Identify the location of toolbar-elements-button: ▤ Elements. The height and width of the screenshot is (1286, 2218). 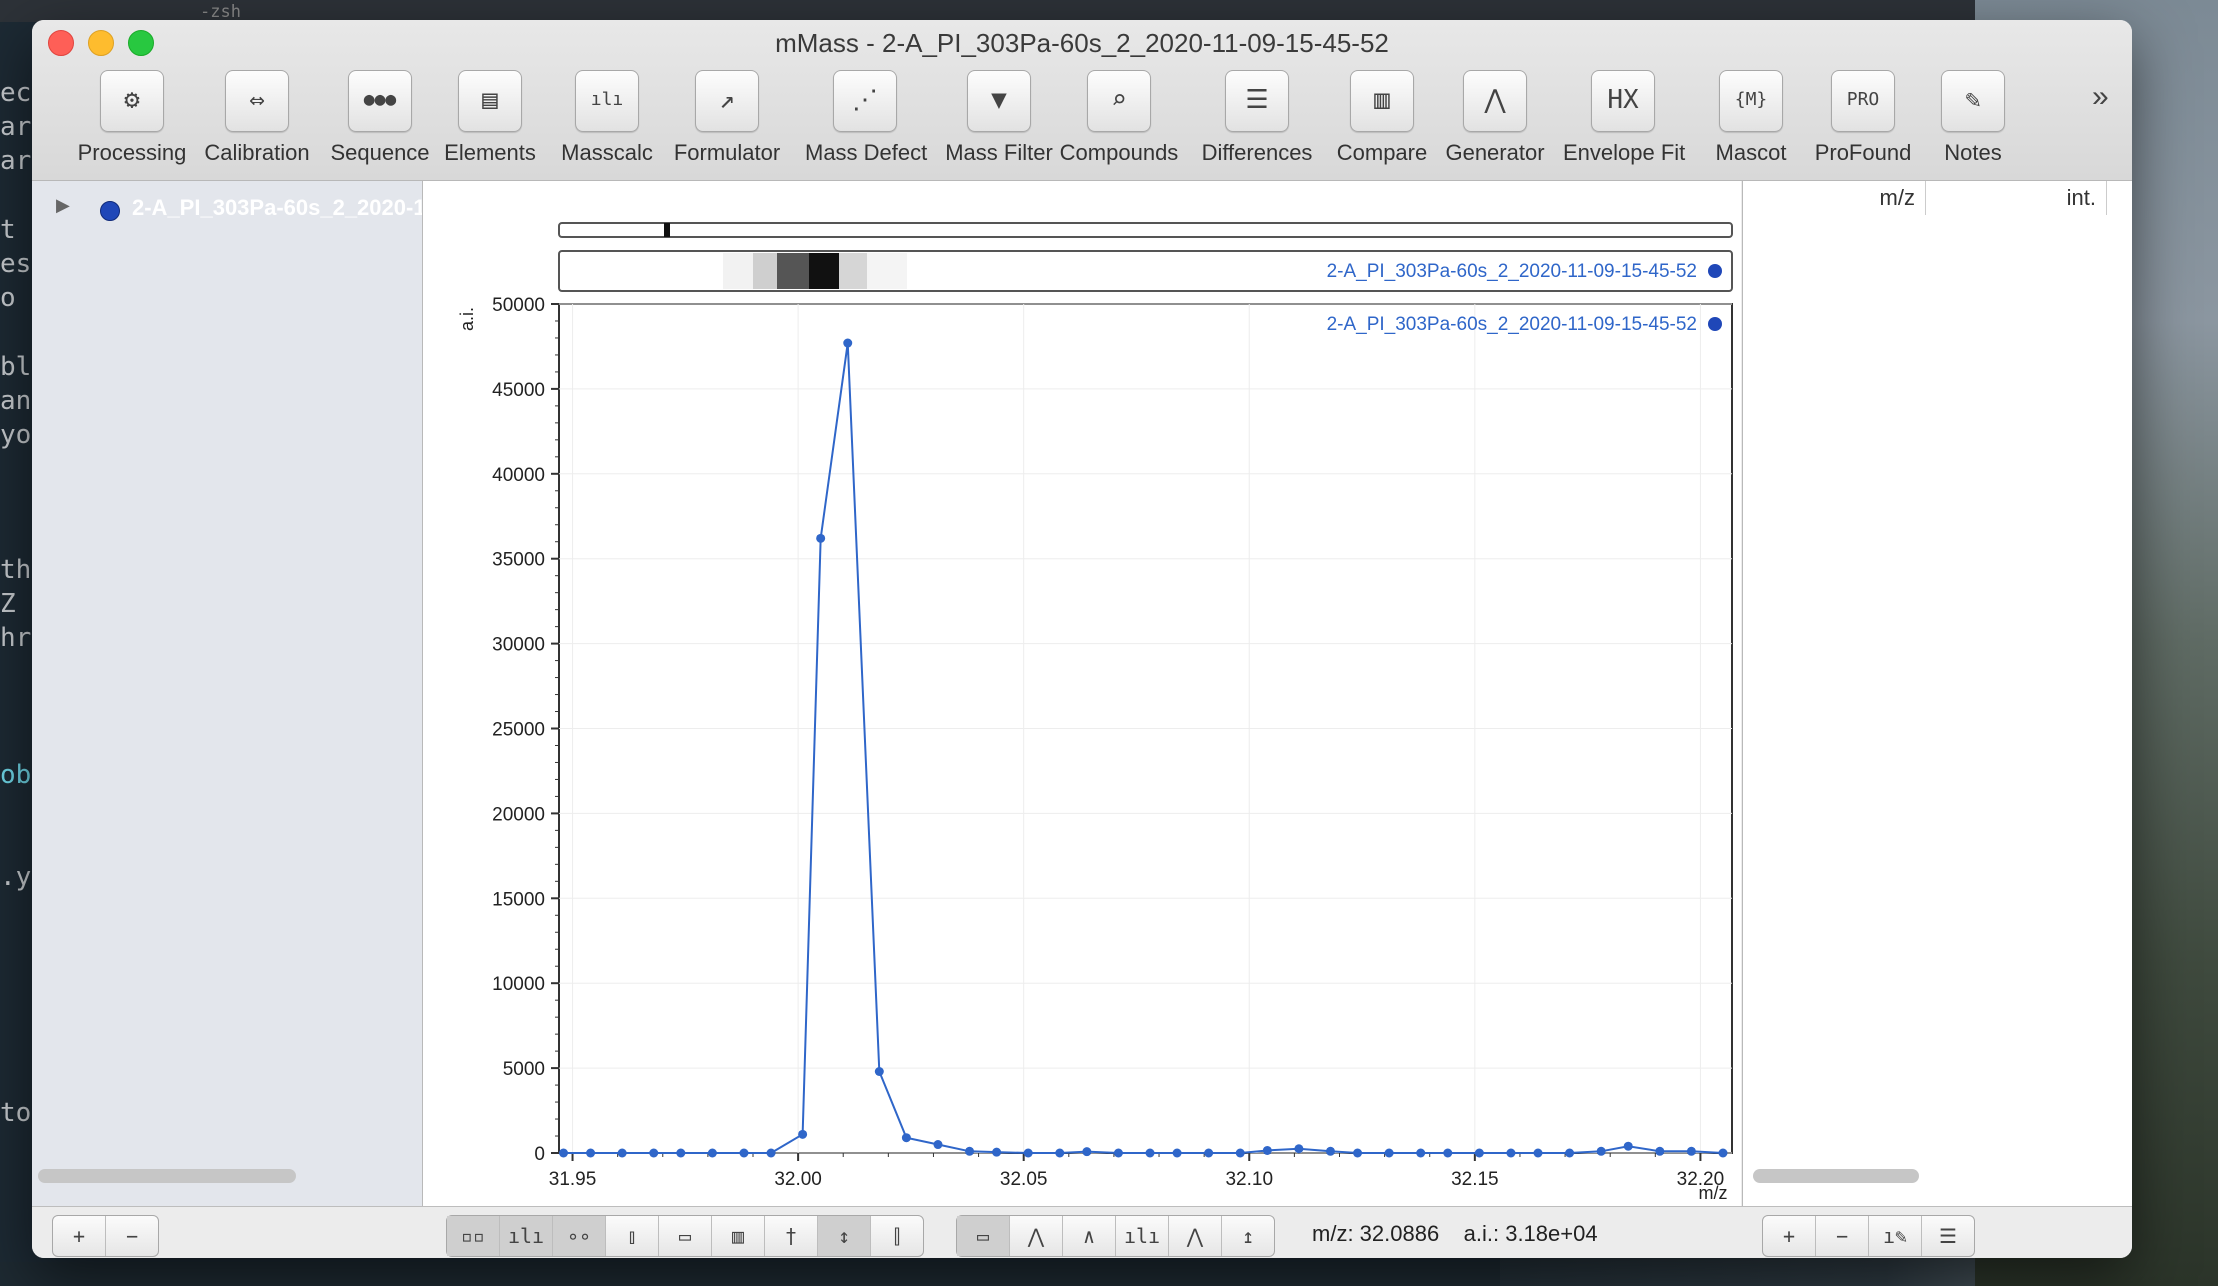
(490, 118).